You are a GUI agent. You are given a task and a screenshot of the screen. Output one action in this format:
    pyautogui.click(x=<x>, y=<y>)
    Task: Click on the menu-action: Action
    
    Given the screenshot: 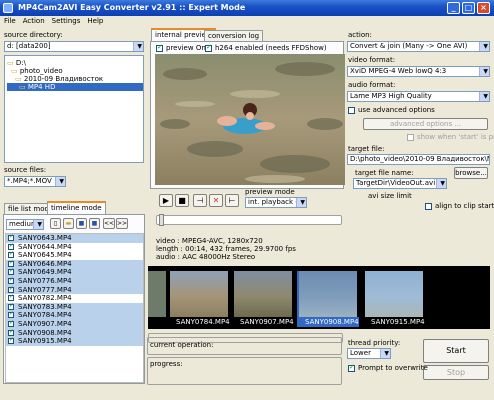 What is the action you would take?
    pyautogui.click(x=33, y=21)
    